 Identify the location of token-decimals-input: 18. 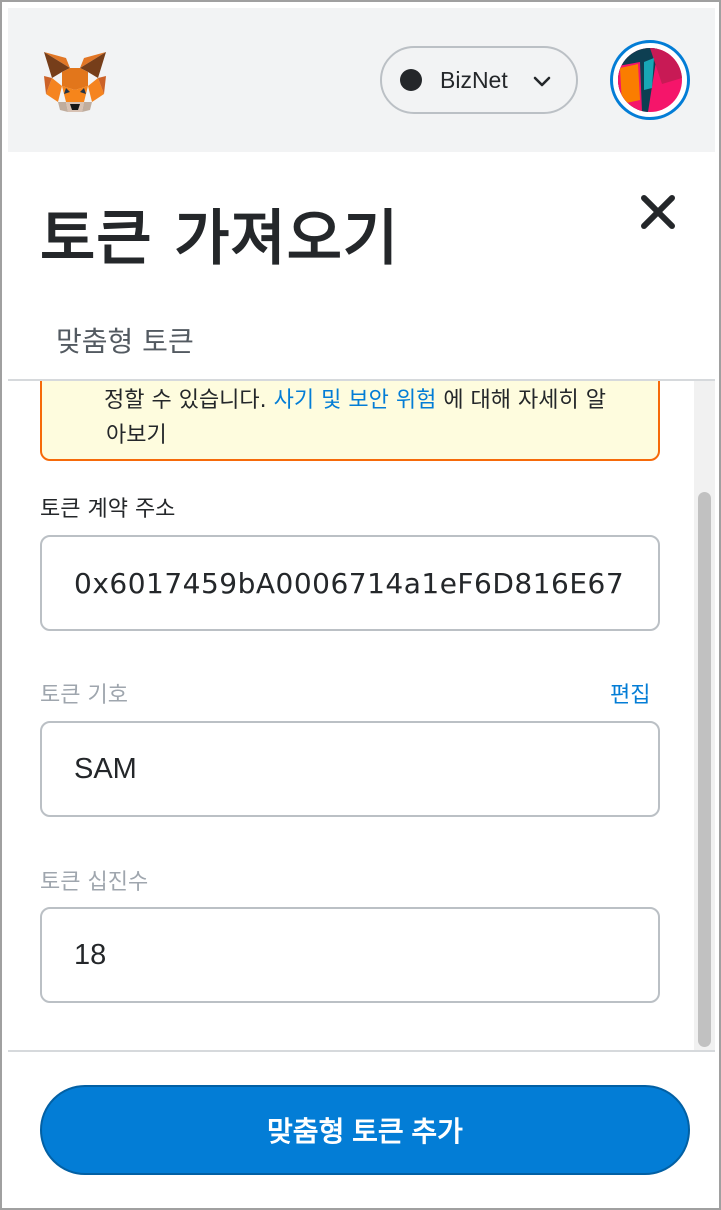
(350, 955).